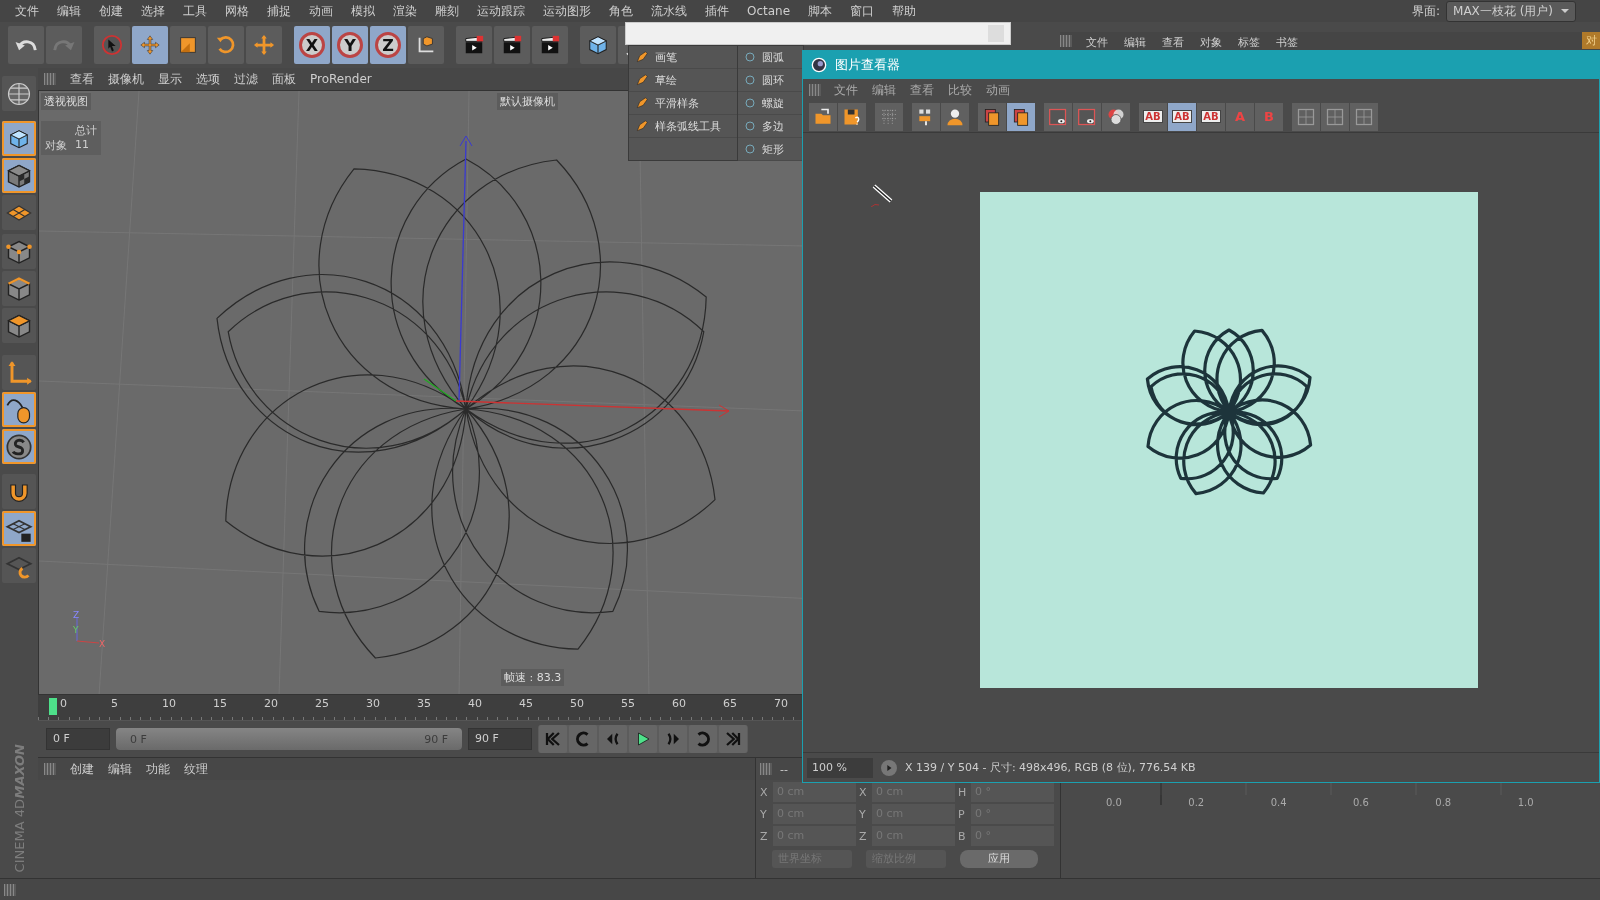  What do you see at coordinates (26, 45) in the screenshot?
I see `undo-tool-button` at bounding box center [26, 45].